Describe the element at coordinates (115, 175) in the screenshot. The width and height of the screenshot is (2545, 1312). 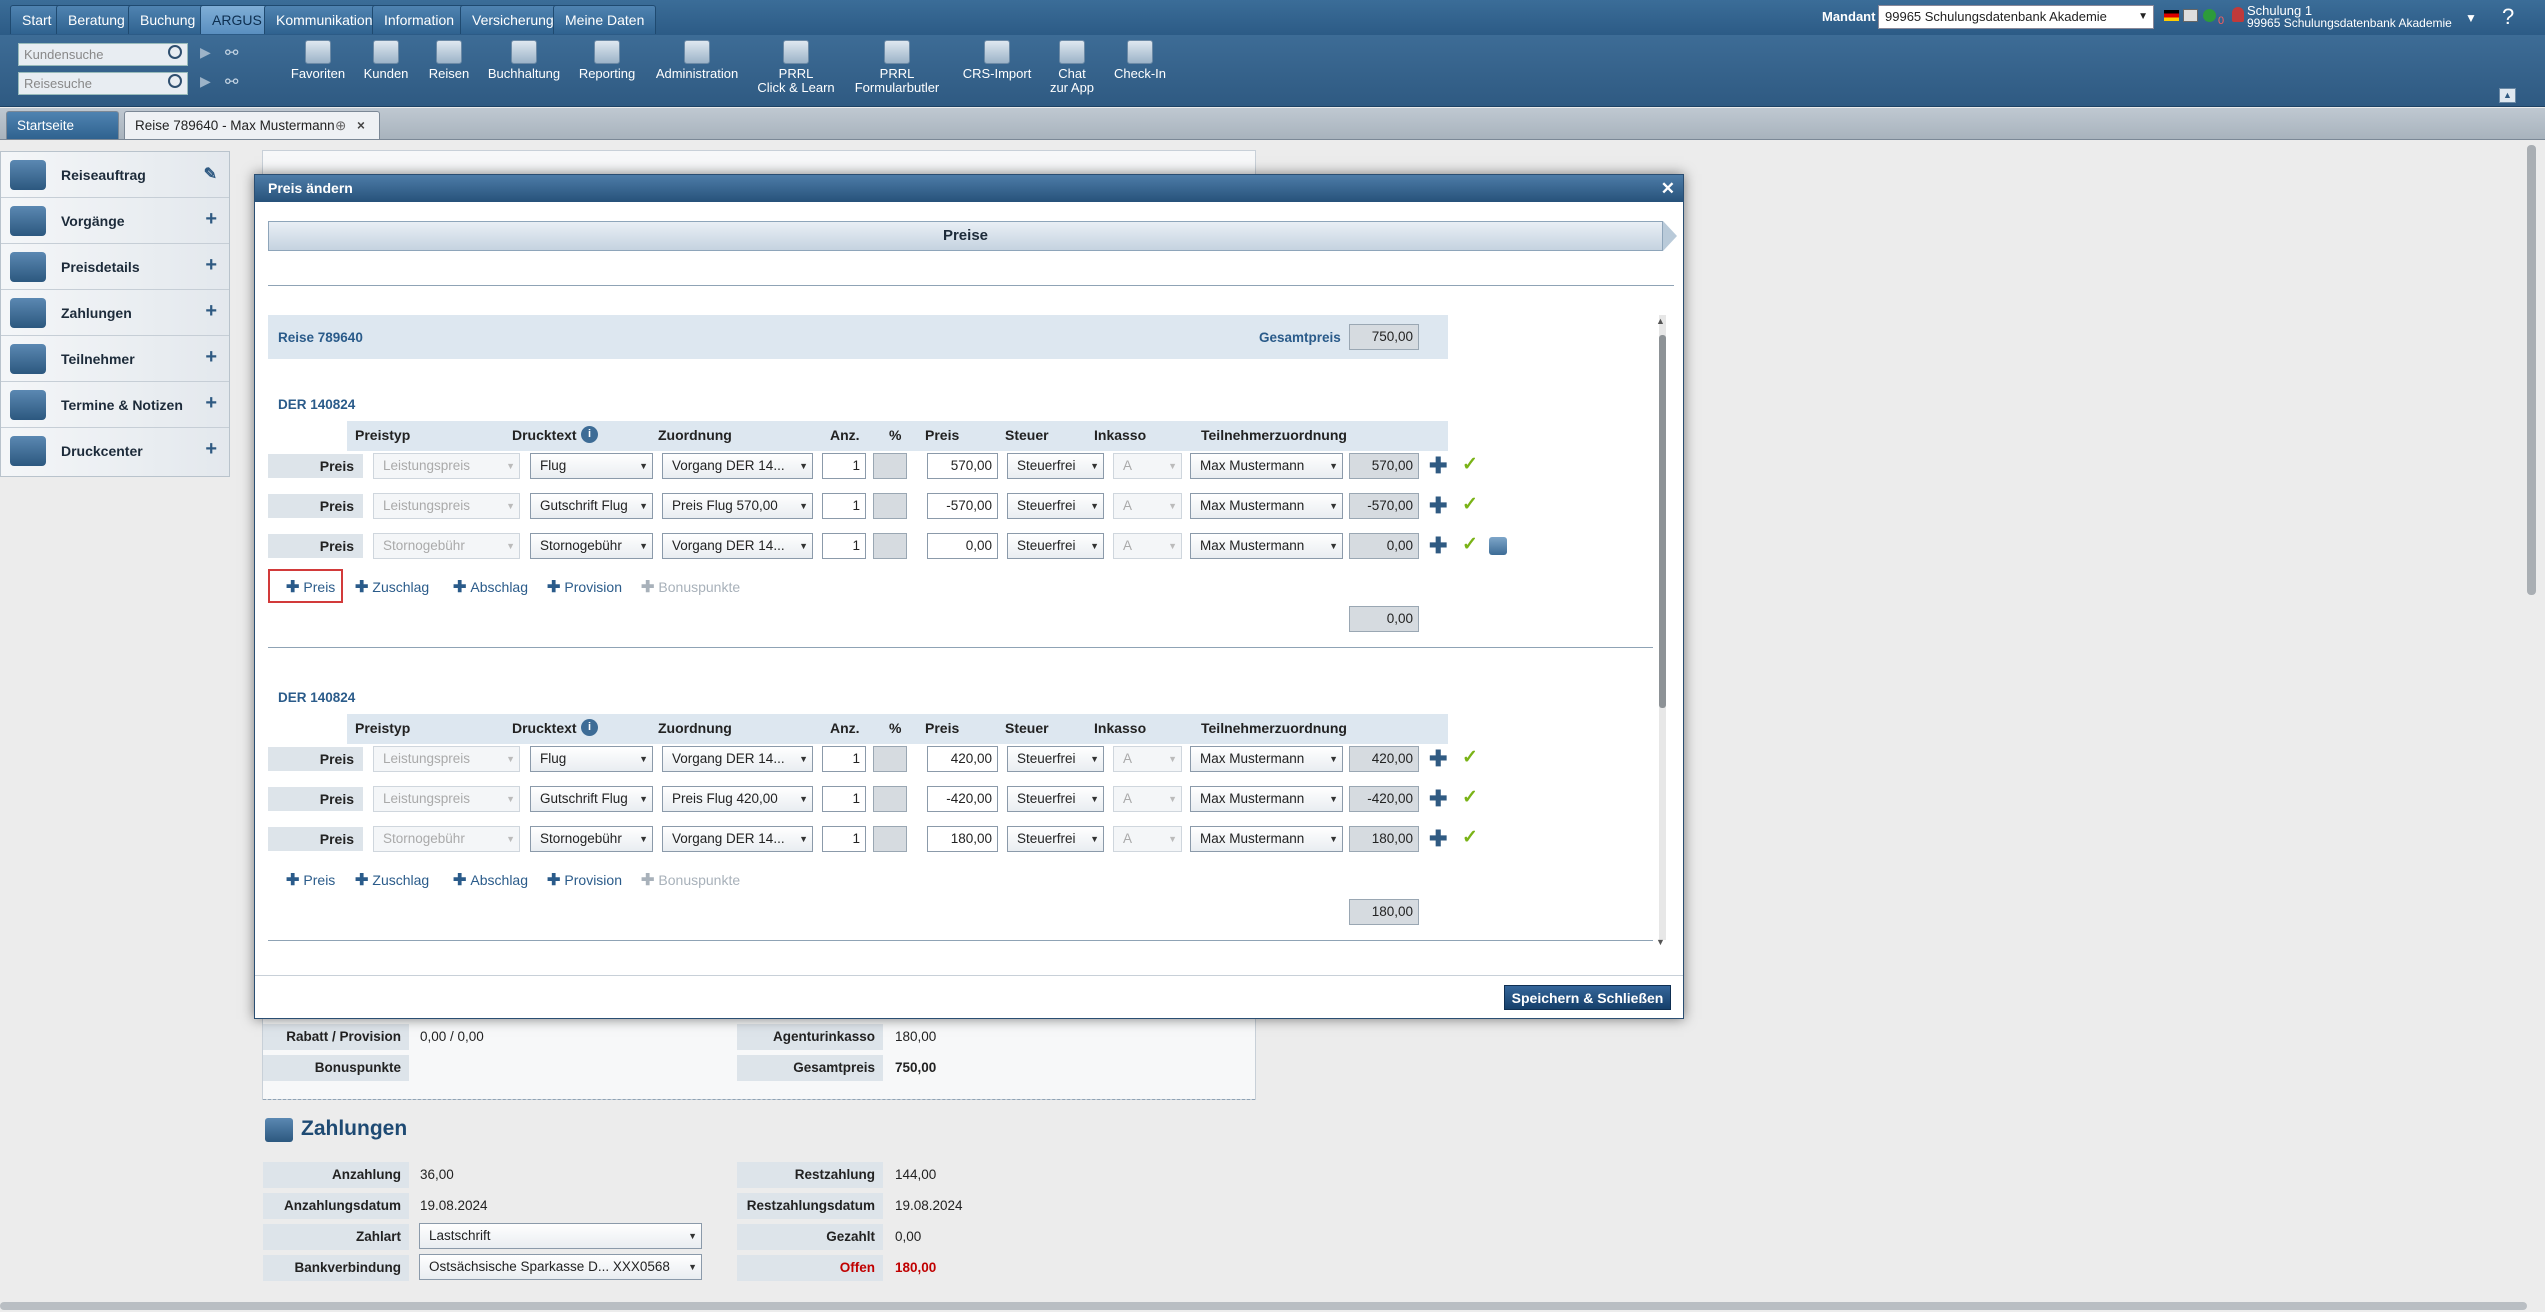
I see `sidebar-item-reiseauftrag: Reiseauftrag ✎` at that location.